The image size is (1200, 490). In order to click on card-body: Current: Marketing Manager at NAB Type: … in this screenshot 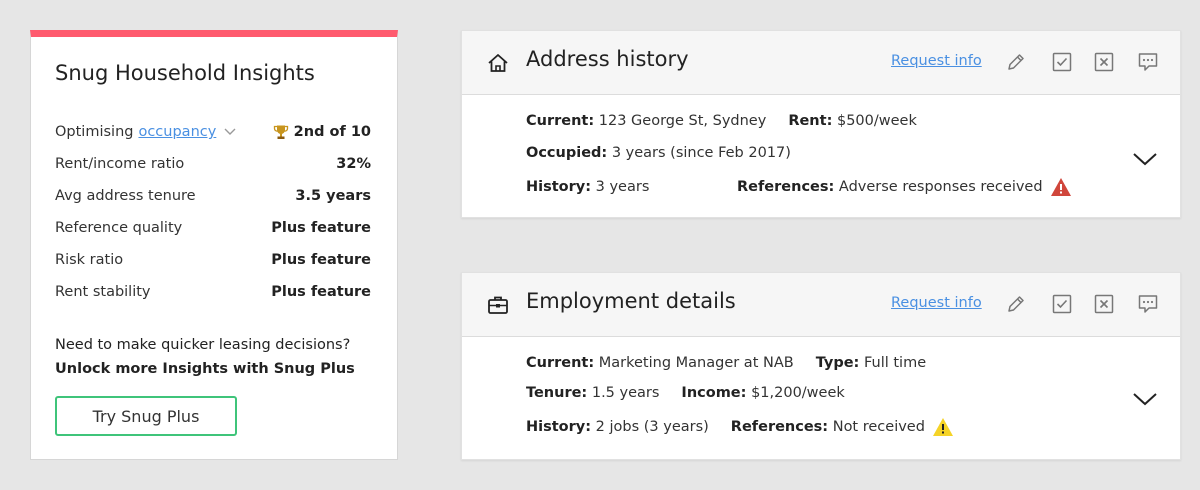, I will do `click(853, 398)`.